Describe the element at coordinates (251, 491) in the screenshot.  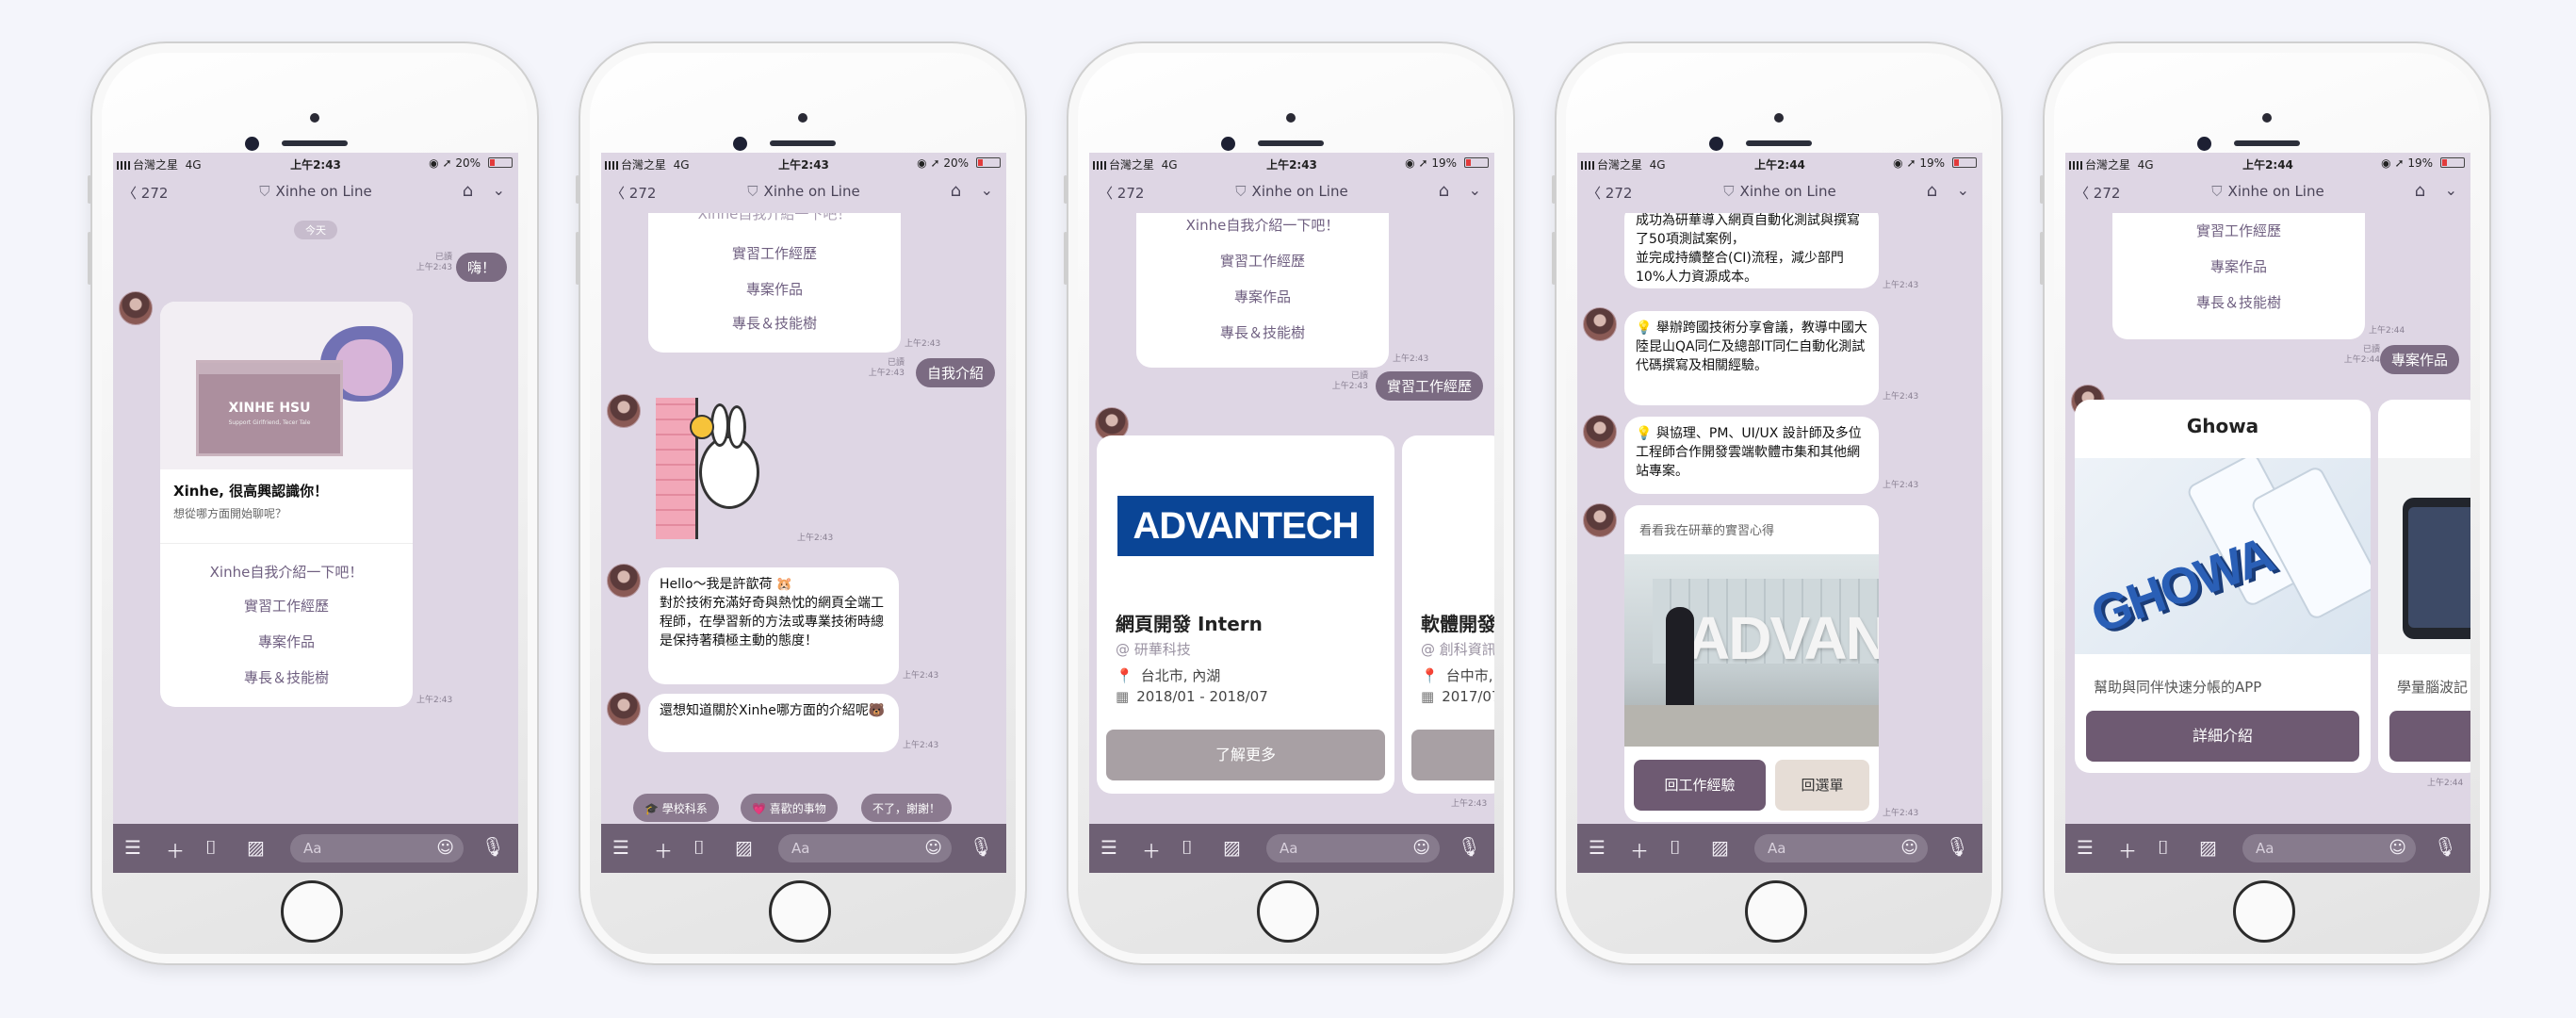
I see `card-title: Xinhe, 很高興認識你！` at that location.